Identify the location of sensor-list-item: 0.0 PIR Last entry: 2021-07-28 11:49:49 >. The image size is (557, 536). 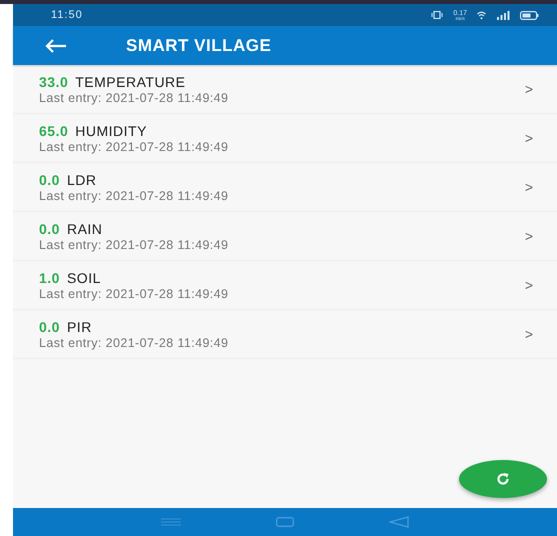
(285, 334).